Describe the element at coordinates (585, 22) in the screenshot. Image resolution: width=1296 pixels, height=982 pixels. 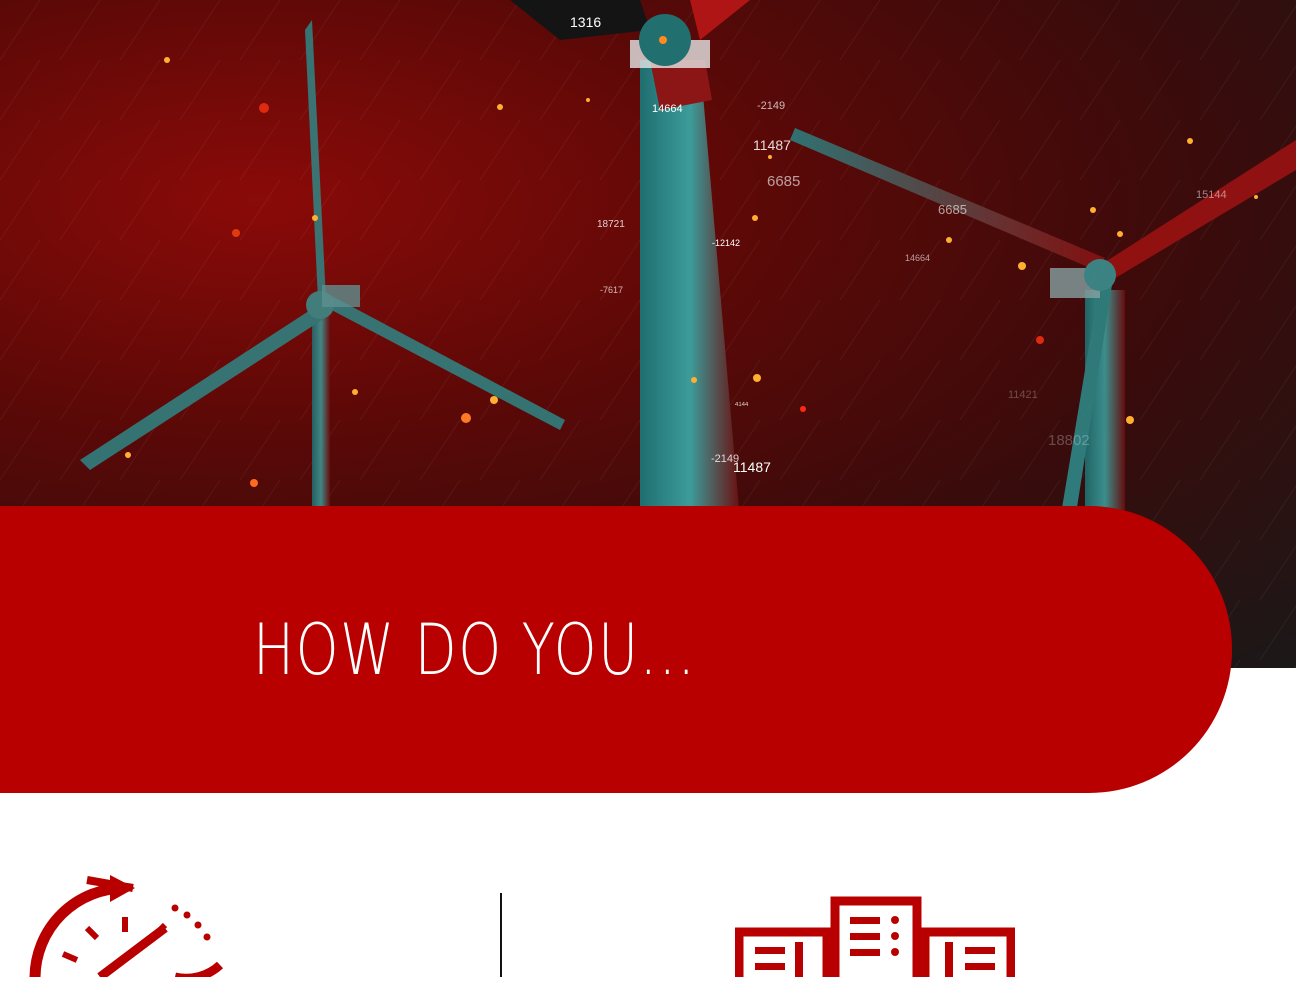
I see `overlay-number: 1316` at that location.